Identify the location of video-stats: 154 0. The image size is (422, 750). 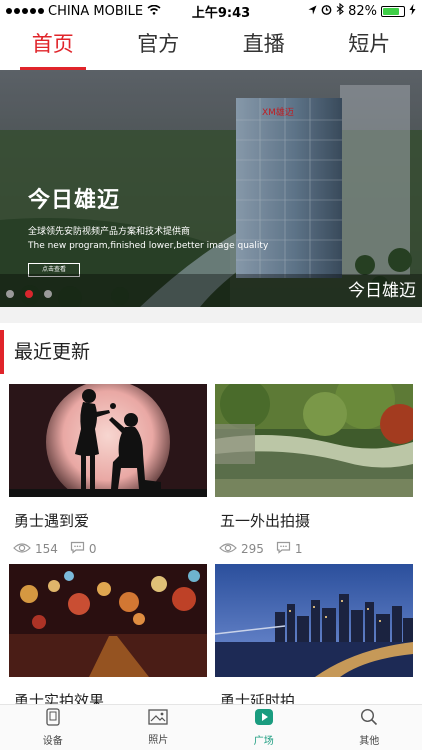
(110, 549).